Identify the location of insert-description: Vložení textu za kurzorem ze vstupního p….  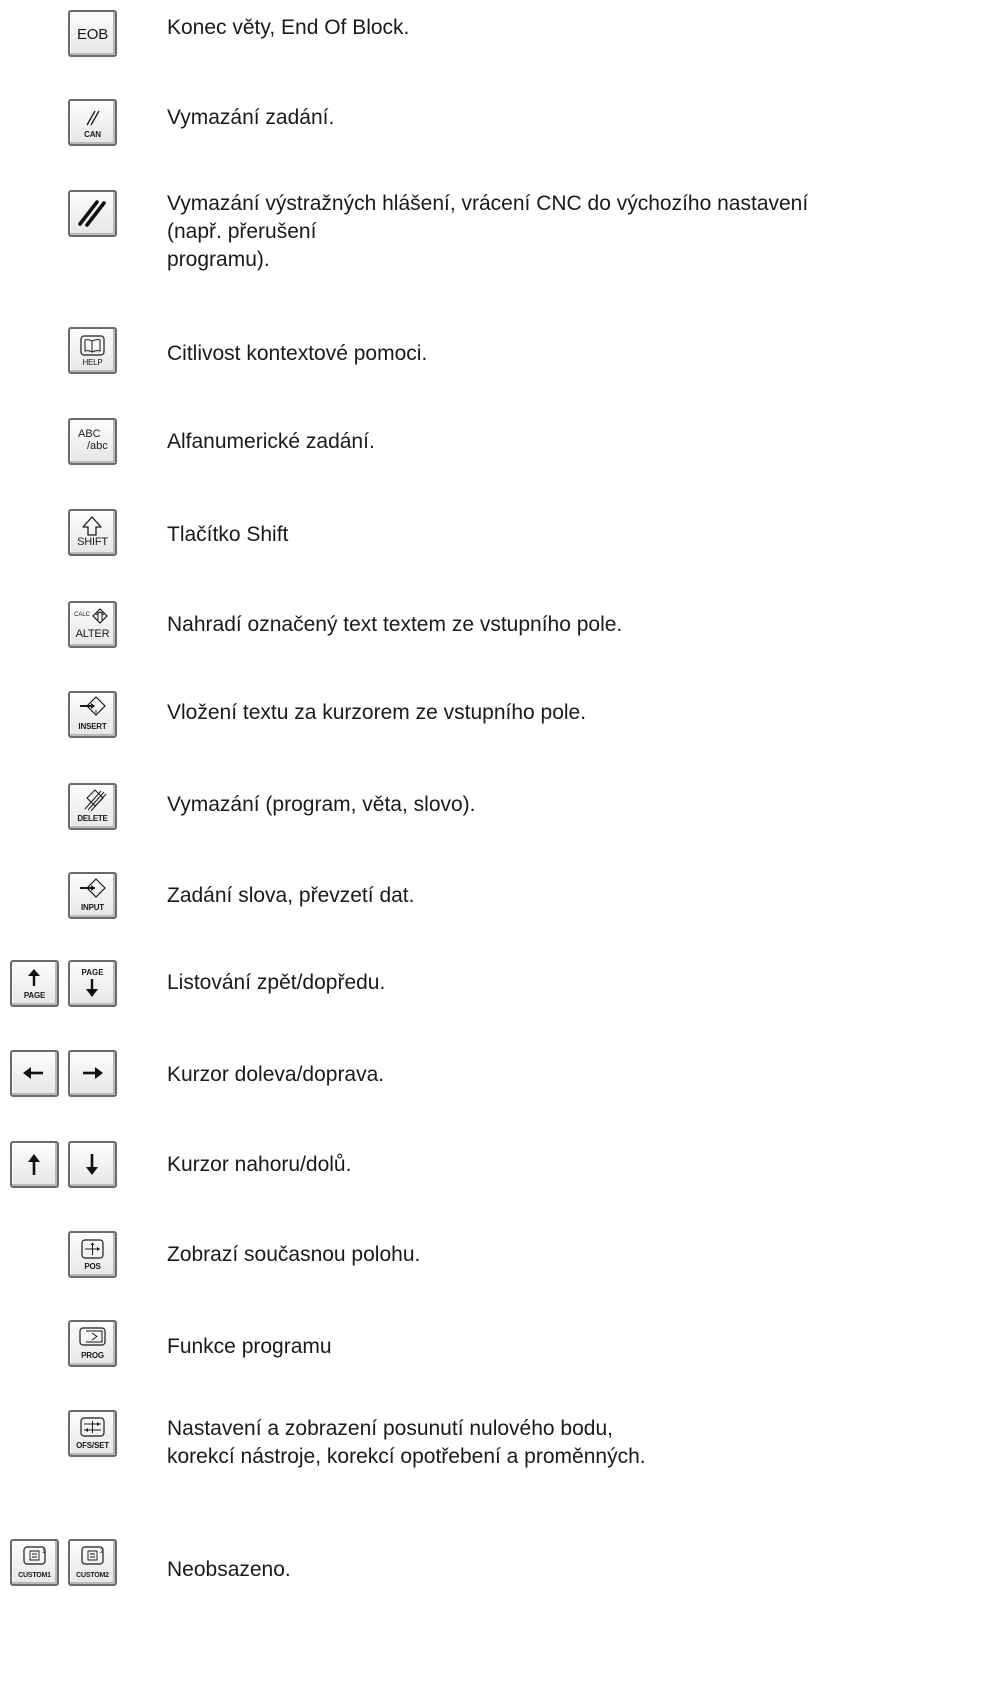
(377, 712).